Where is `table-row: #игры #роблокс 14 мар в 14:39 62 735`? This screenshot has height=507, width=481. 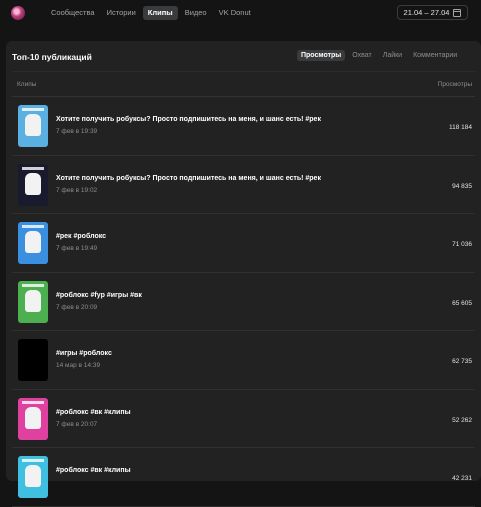 table-row: #игры #роблокс 14 мар в 14:39 62 735 is located at coordinates (243, 360).